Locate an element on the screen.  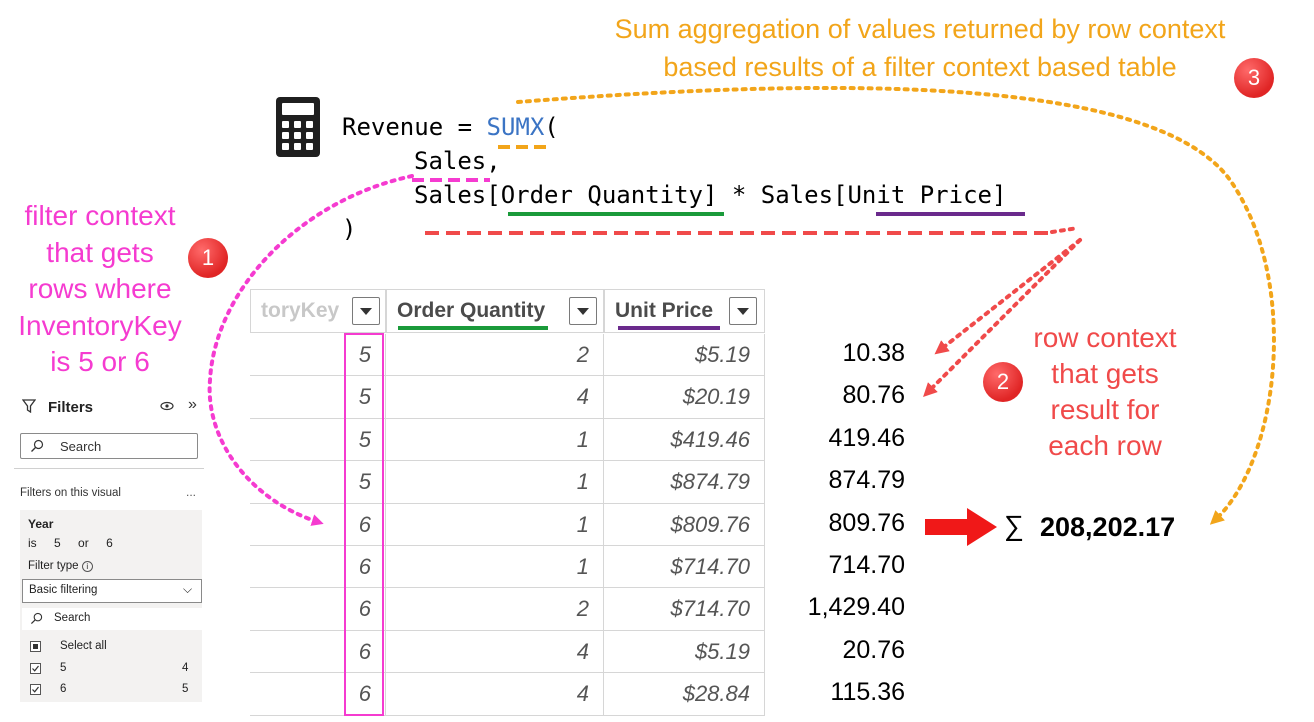
column-header-inventorykey: toryKey is located at coordinates (318, 311).